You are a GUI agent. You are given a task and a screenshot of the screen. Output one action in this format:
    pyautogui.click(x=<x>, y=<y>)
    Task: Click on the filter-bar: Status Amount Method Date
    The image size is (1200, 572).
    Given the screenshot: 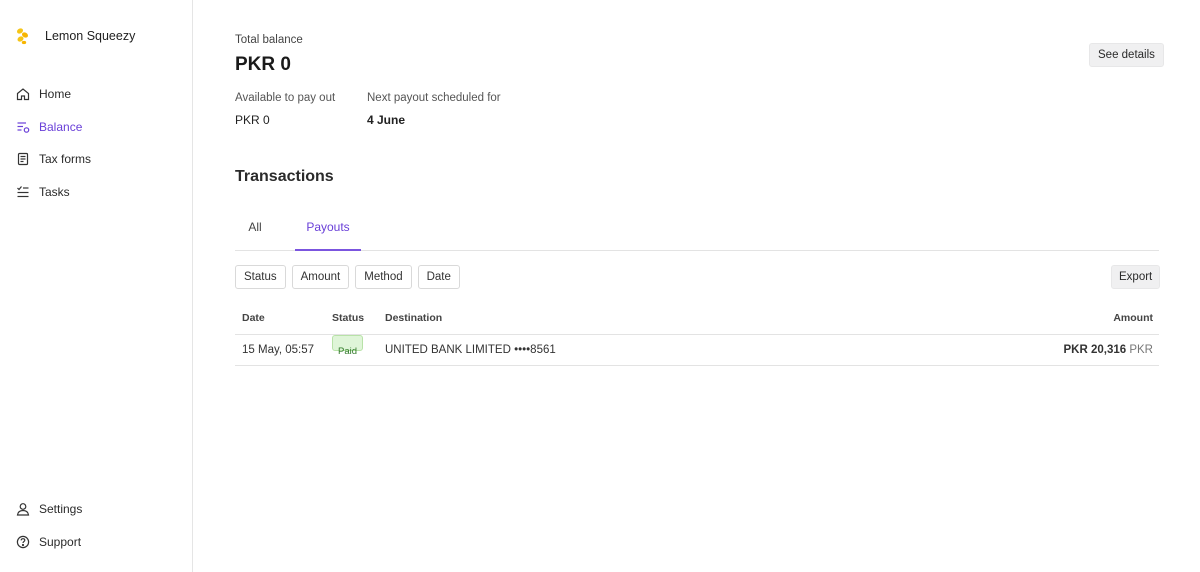 What is the action you would take?
    pyautogui.click(x=350, y=277)
    